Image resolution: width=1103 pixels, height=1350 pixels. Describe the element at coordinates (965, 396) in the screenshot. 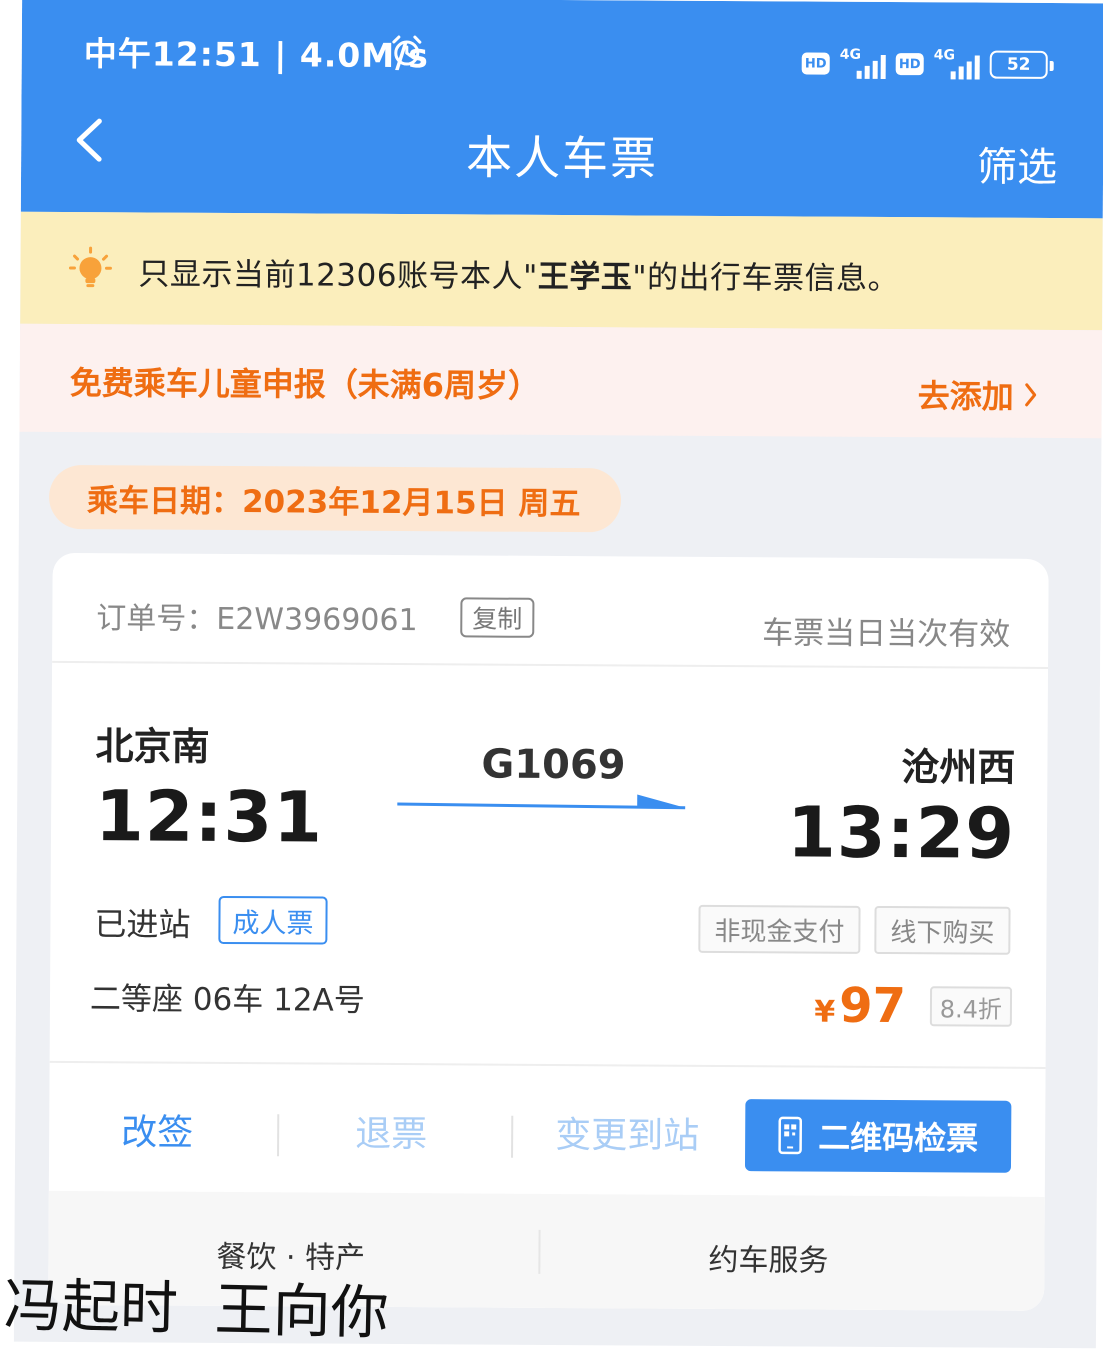

I see `add-child-label: 去添加` at that location.